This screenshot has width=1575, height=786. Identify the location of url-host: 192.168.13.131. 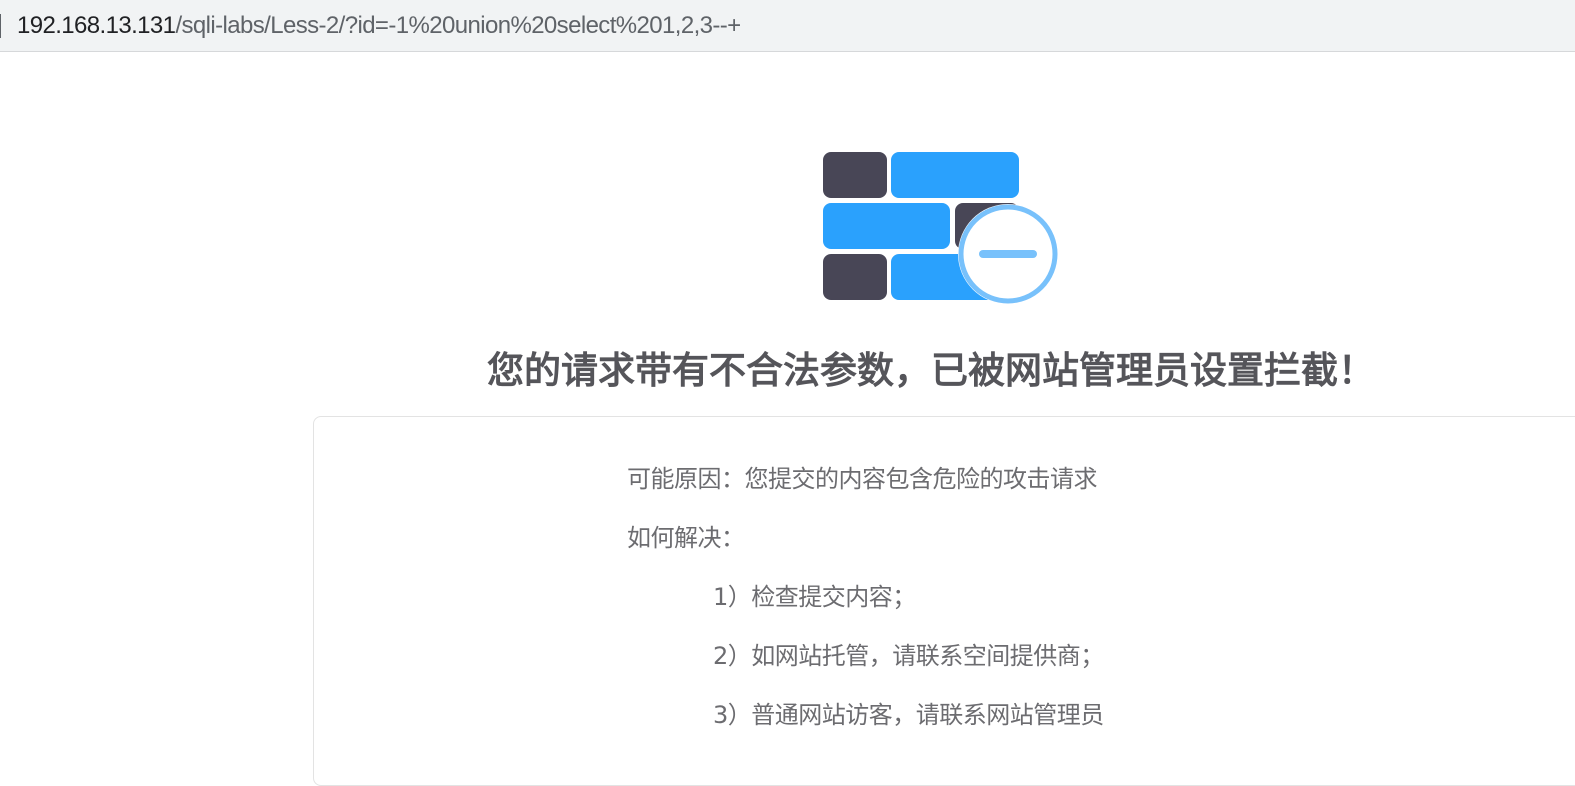
(96, 25).